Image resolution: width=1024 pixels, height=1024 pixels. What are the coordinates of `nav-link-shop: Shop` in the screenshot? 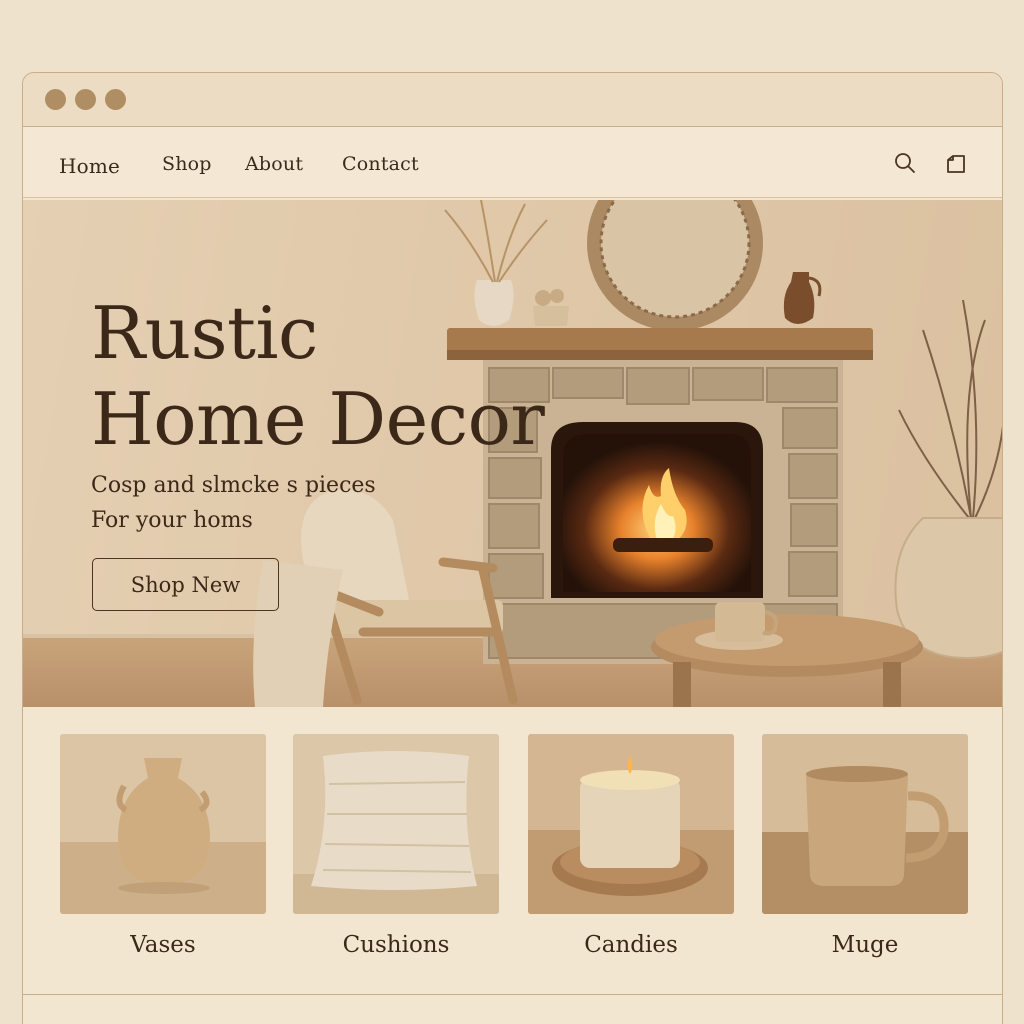 It's located at (187, 164).